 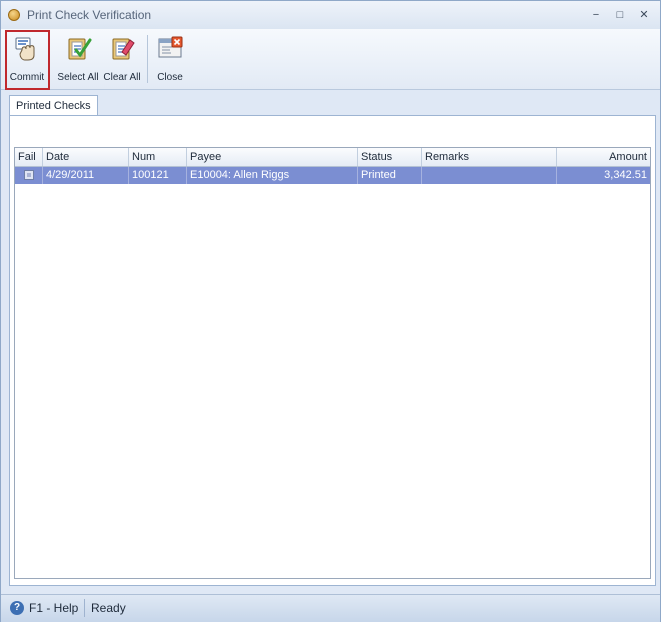 I want to click on payee-cell: E10004: Allen Riggs, so click(x=272, y=175).